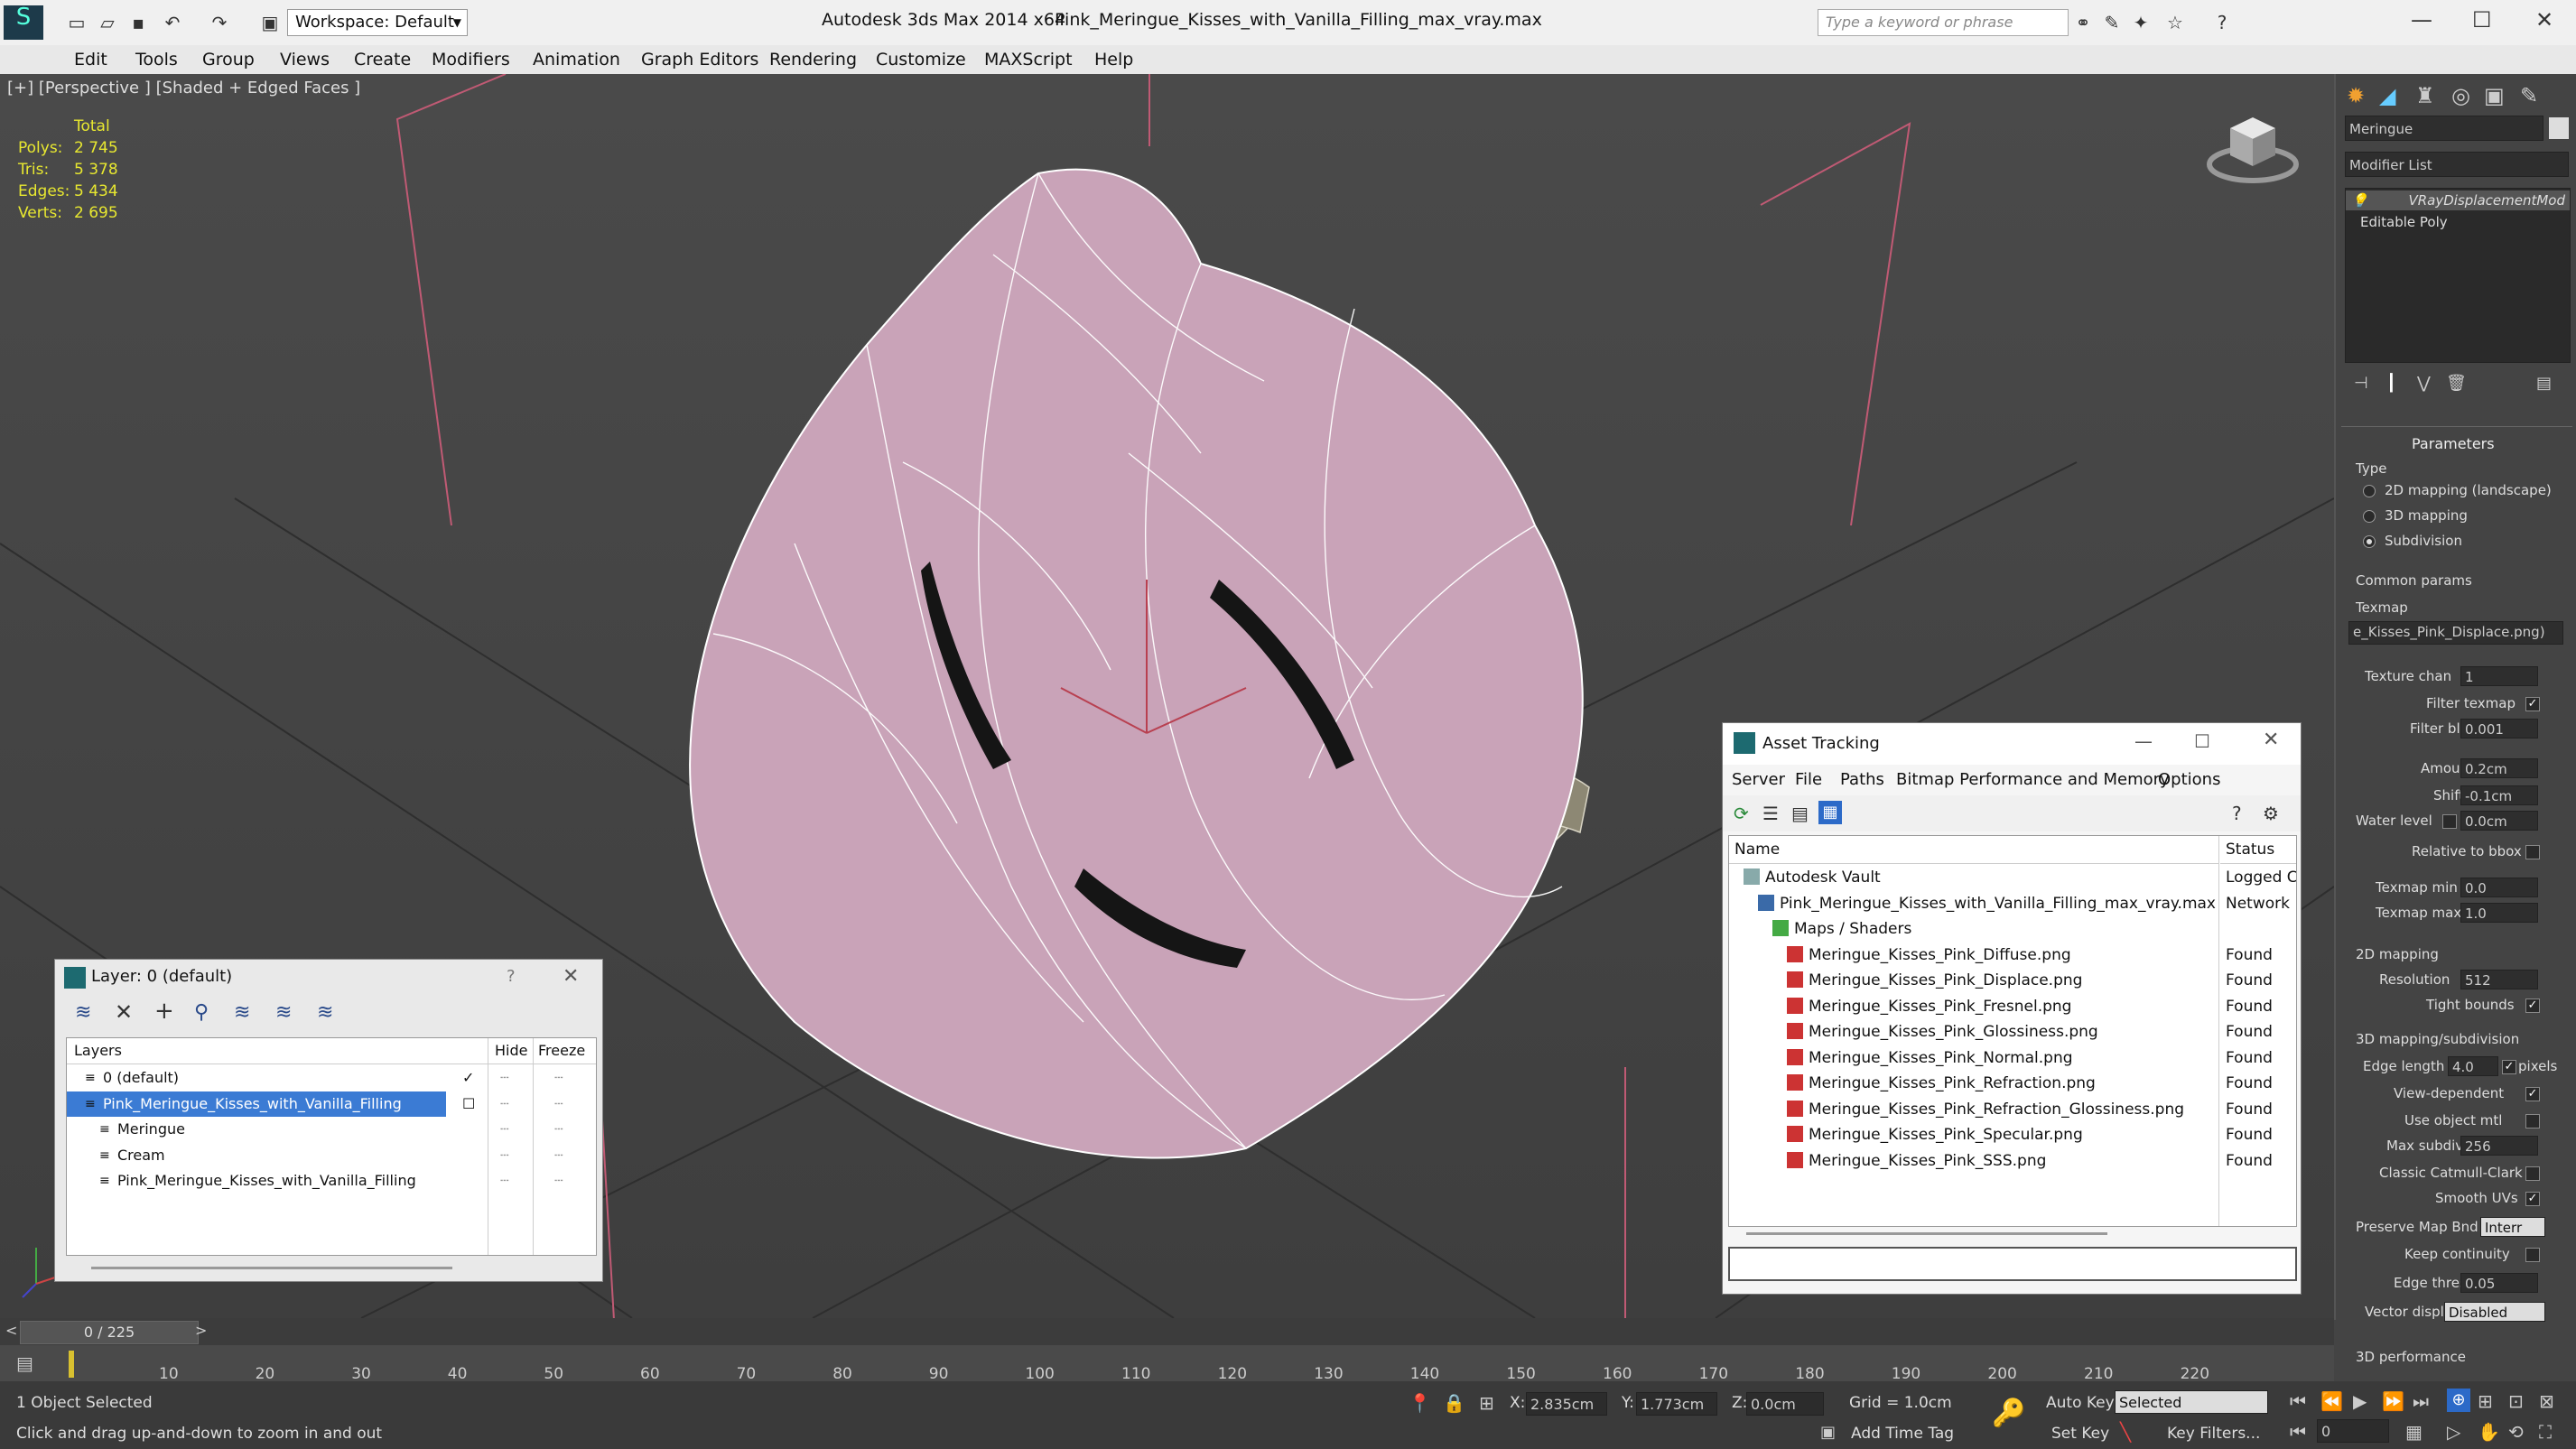 The width and height of the screenshot is (2576, 1449). Describe the element at coordinates (2499, 821) in the screenshot. I see `water-level-spinner: 0.0cm` at that location.